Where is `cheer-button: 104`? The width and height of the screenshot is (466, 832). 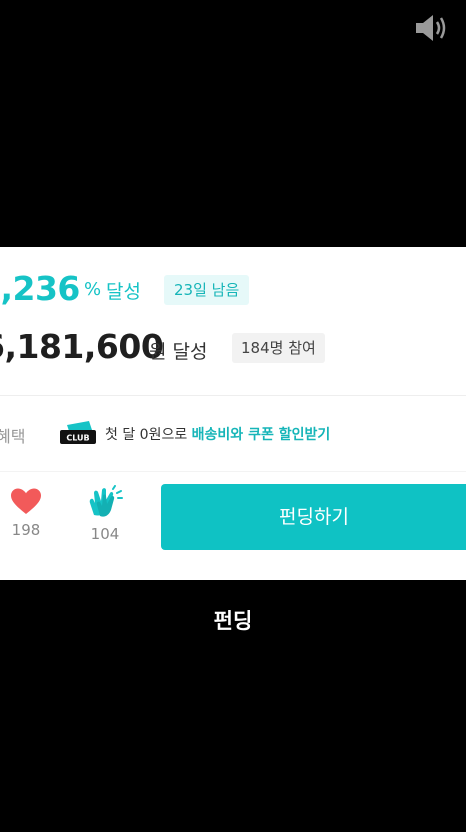 cheer-button: 104 is located at coordinates (105, 516).